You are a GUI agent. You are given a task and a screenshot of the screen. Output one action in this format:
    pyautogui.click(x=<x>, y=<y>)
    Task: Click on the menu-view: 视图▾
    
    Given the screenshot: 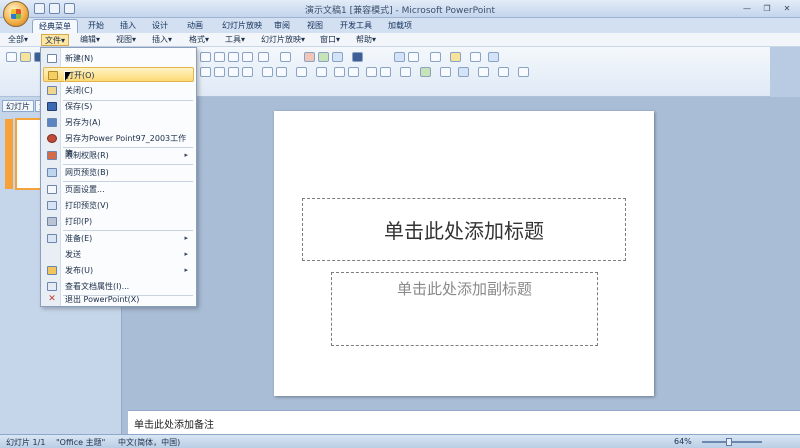 What is the action you would take?
    pyautogui.click(x=126, y=40)
    